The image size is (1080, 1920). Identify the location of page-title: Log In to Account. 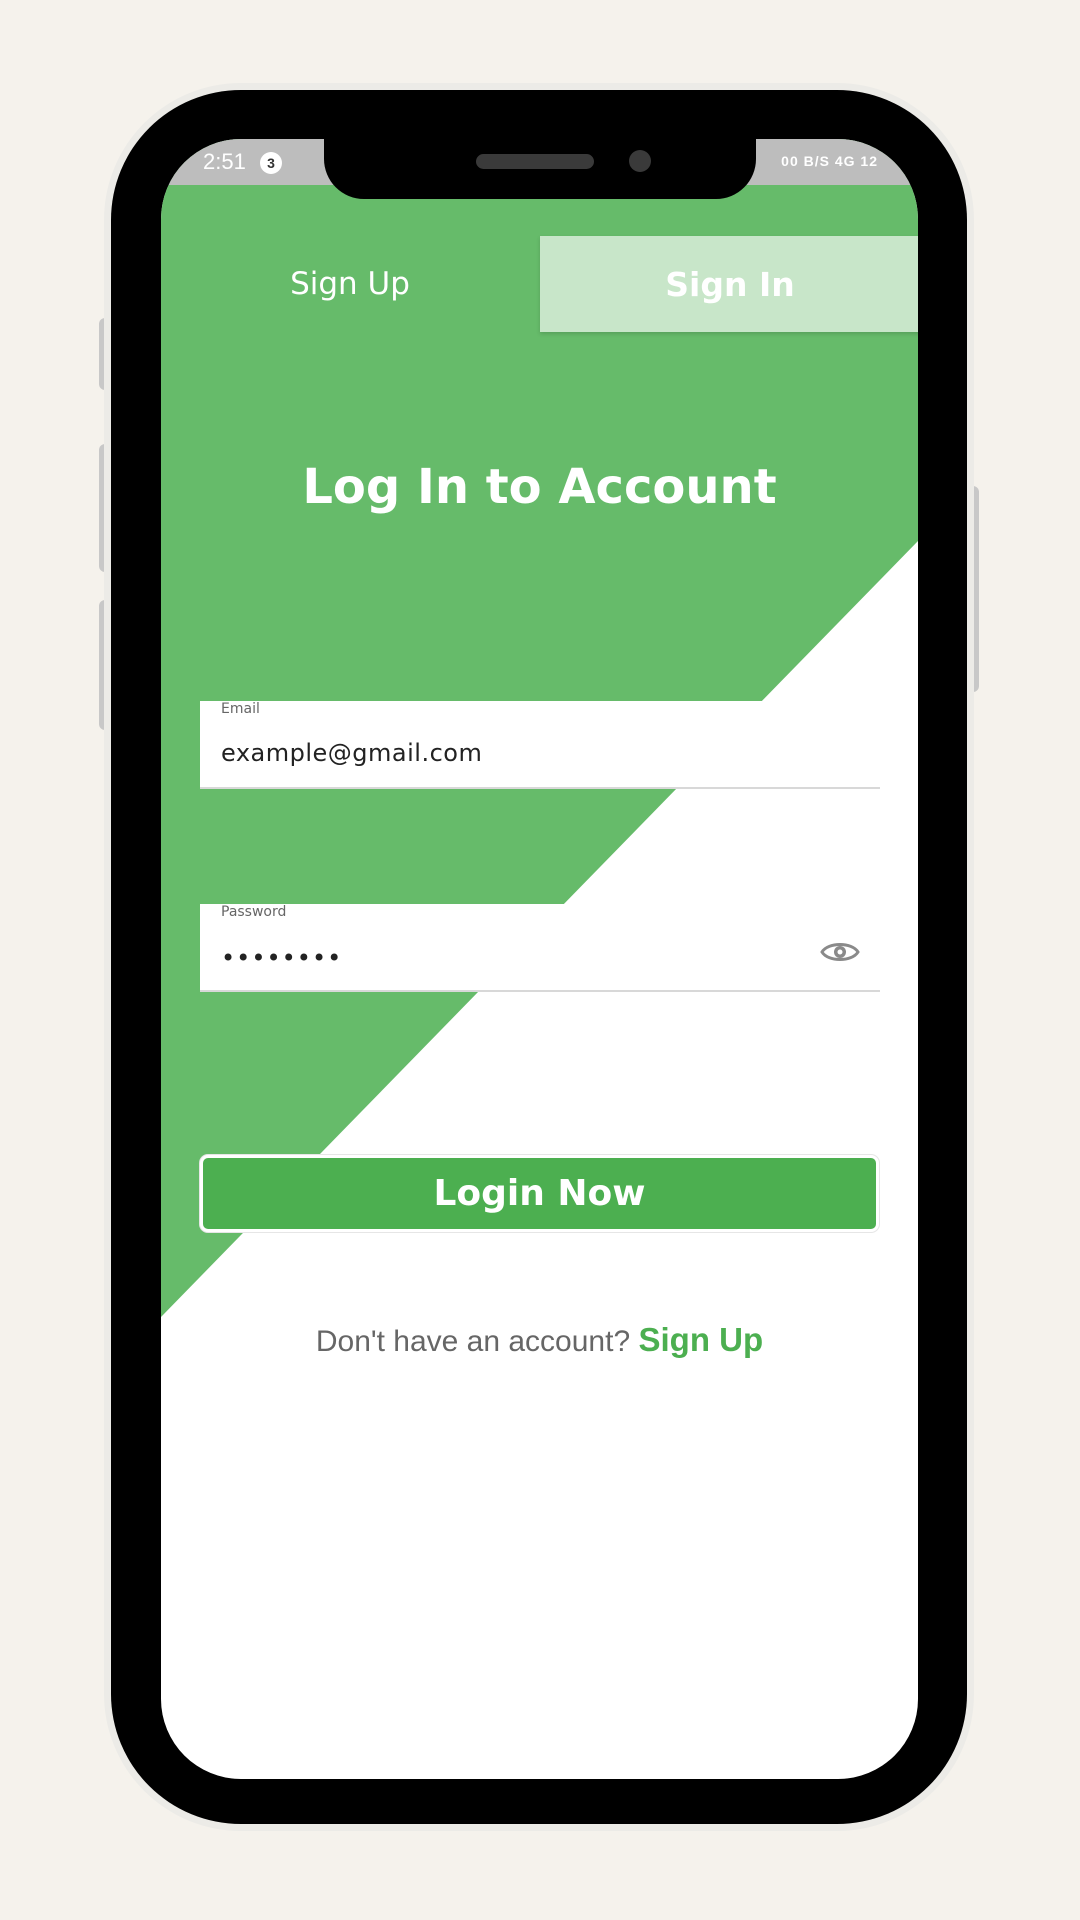
(539, 487).